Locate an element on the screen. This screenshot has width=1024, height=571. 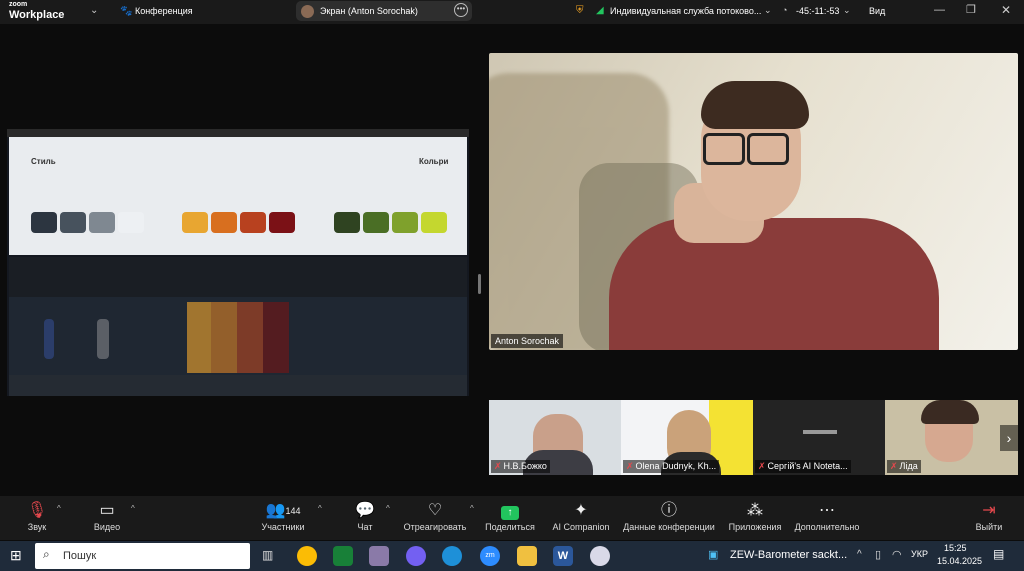
participants-caret-icon: ^ is located at coordinates (320, 508).